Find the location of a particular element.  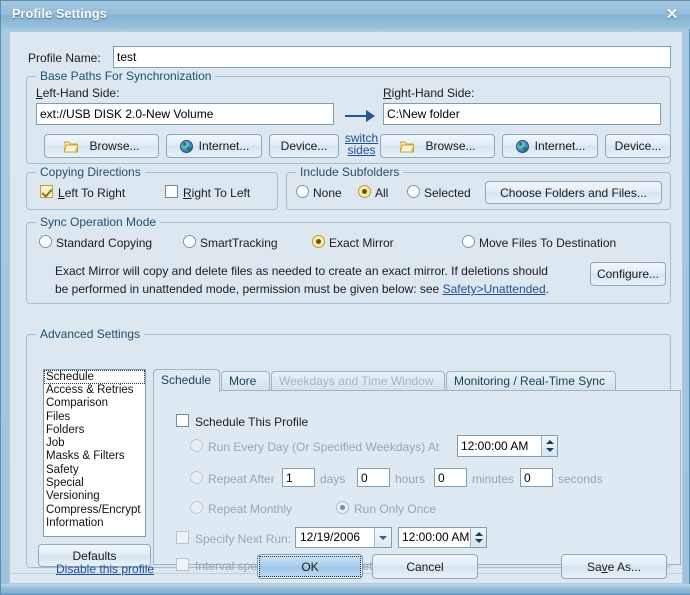

ok-button: OK is located at coordinates (310, 566).